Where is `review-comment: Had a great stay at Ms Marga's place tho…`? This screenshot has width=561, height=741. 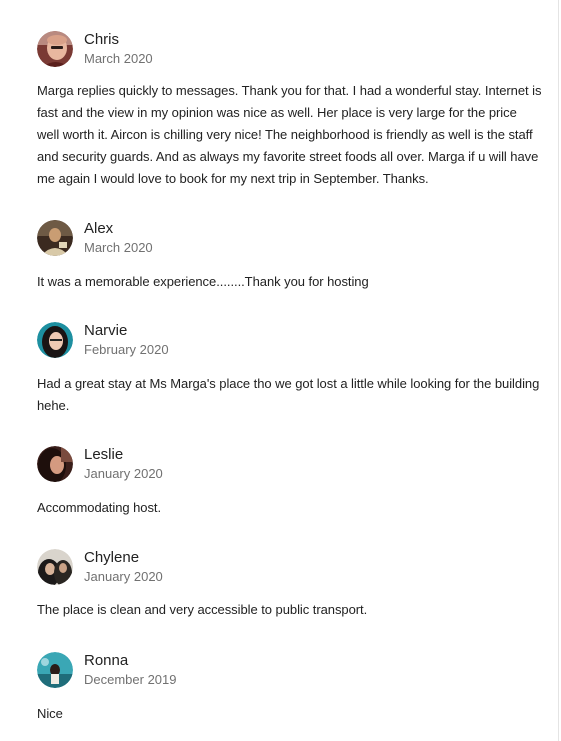 review-comment: Had a great stay at Ms Marga's place tho… is located at coordinates (288, 394).